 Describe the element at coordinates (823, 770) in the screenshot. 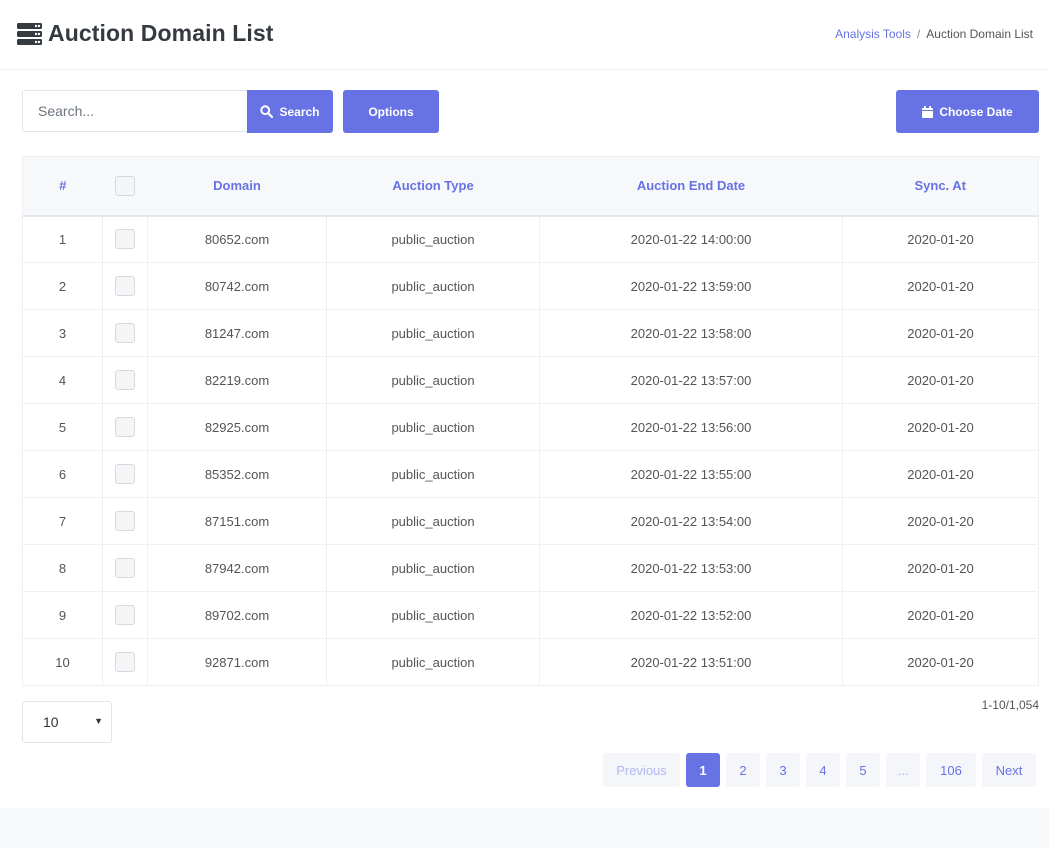

I see `pagination-page-4: 4` at that location.